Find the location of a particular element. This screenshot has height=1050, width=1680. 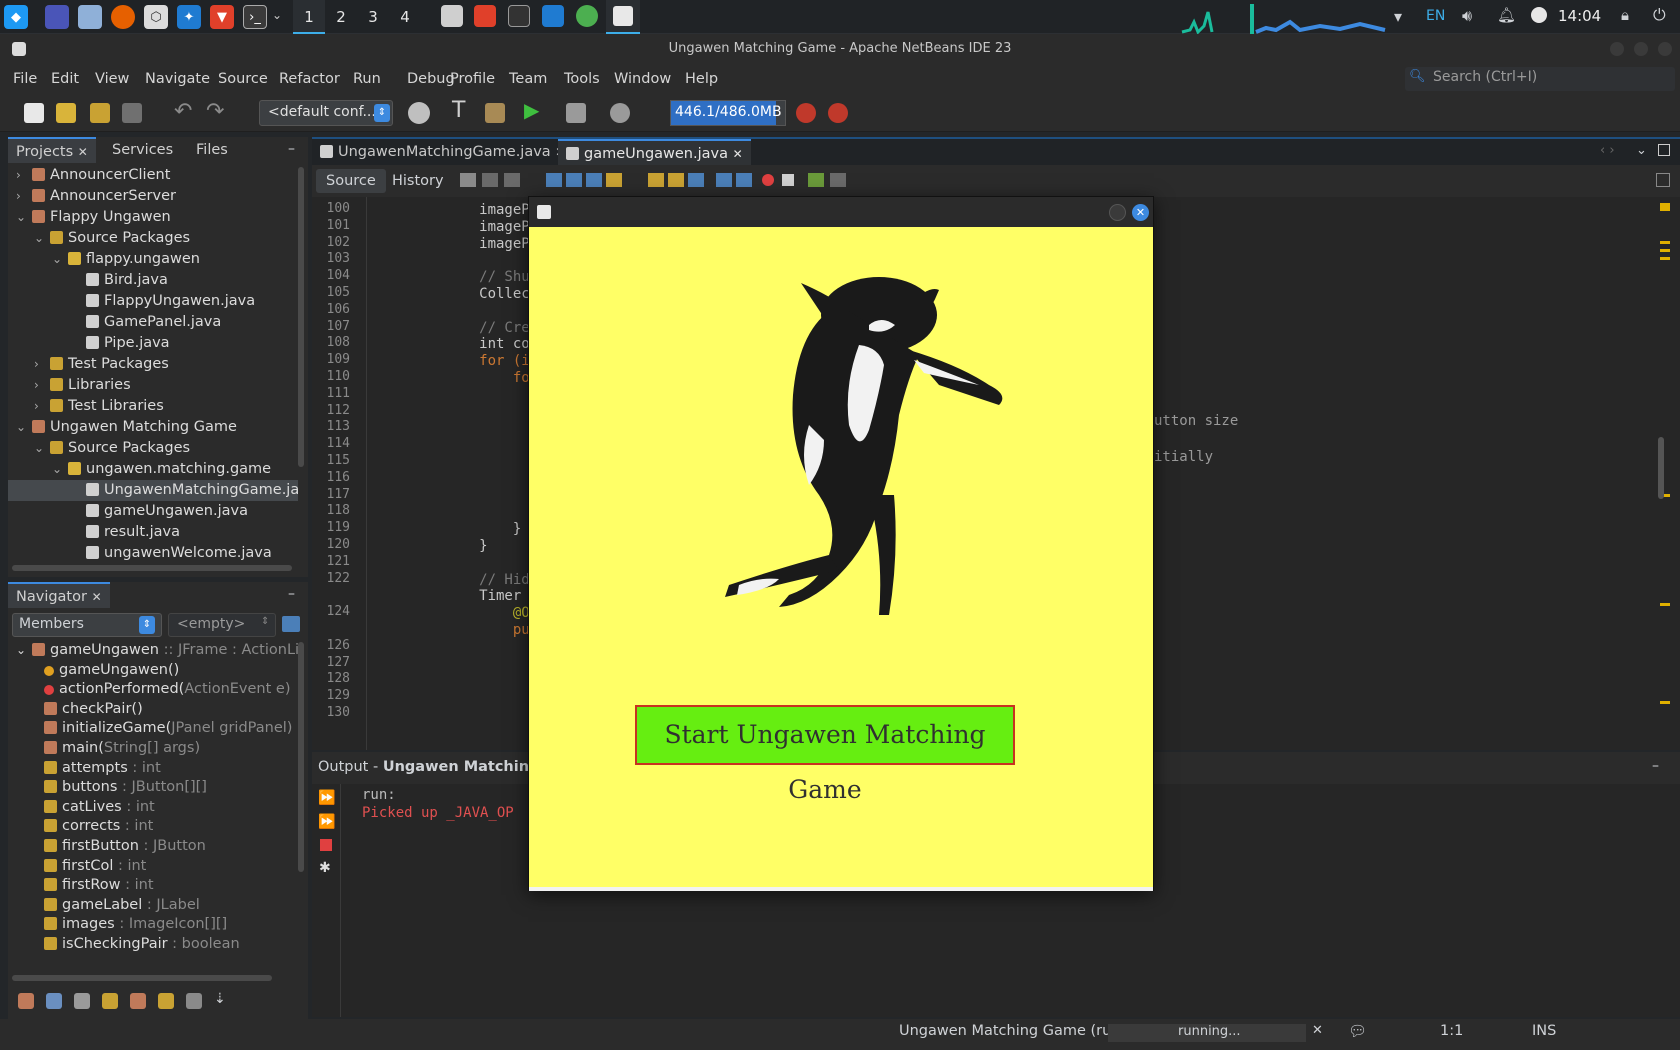

member-item: actionPerformed(ActionEvent e) is located at coordinates (149, 689).